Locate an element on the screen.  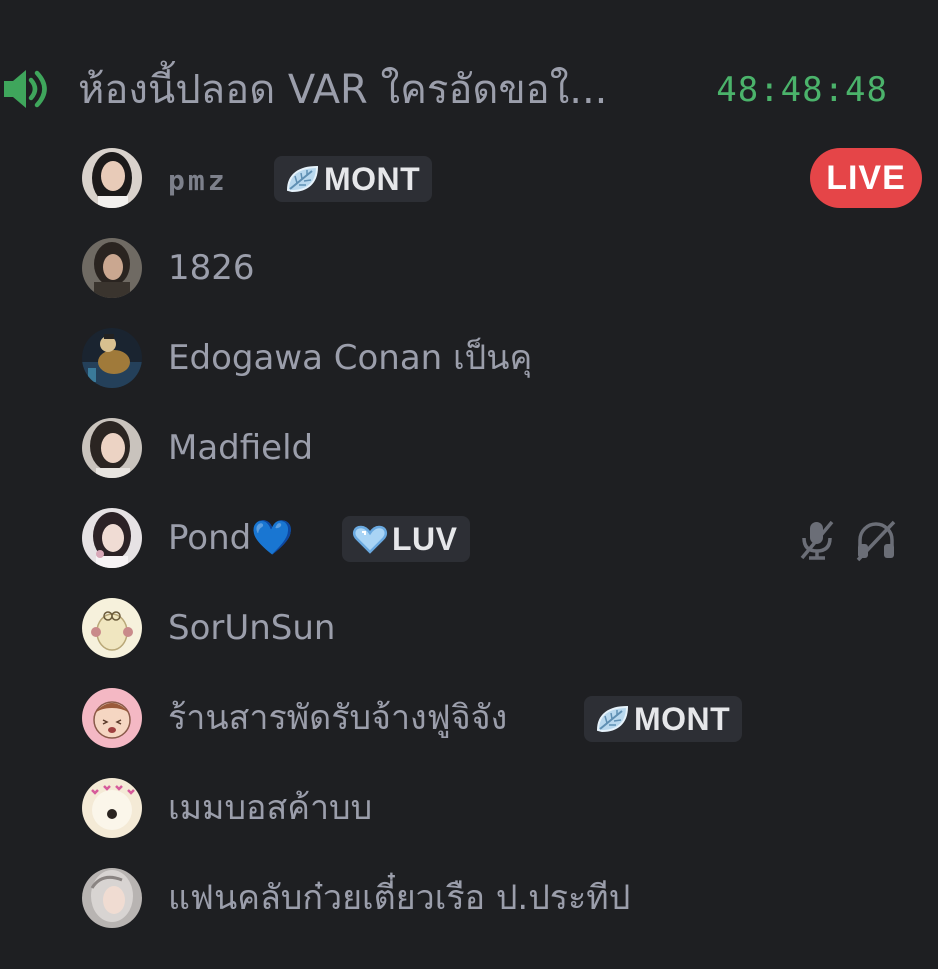
voice-member-madfield: Madfield is located at coordinates (492, 449).